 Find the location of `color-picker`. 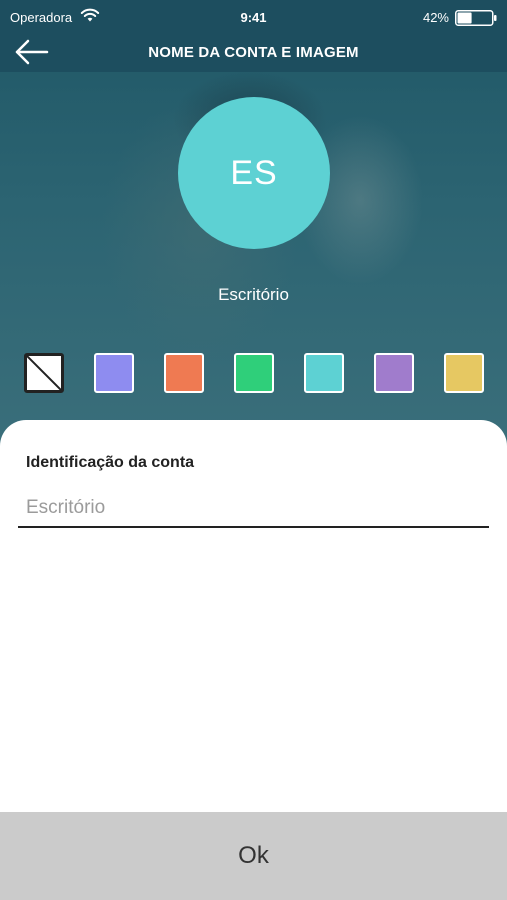

color-picker is located at coordinates (253, 373).